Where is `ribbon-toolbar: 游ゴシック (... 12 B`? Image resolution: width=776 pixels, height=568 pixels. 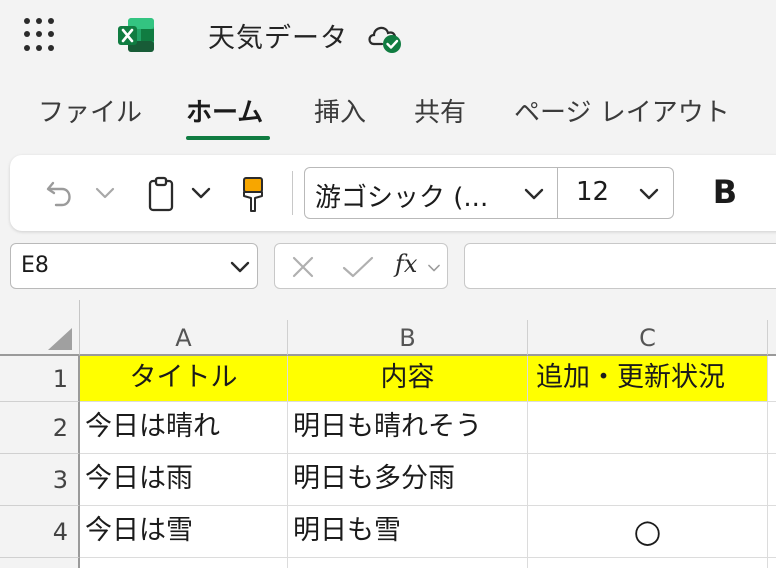 ribbon-toolbar: 游ゴシック (... 12 B is located at coordinates (393, 193).